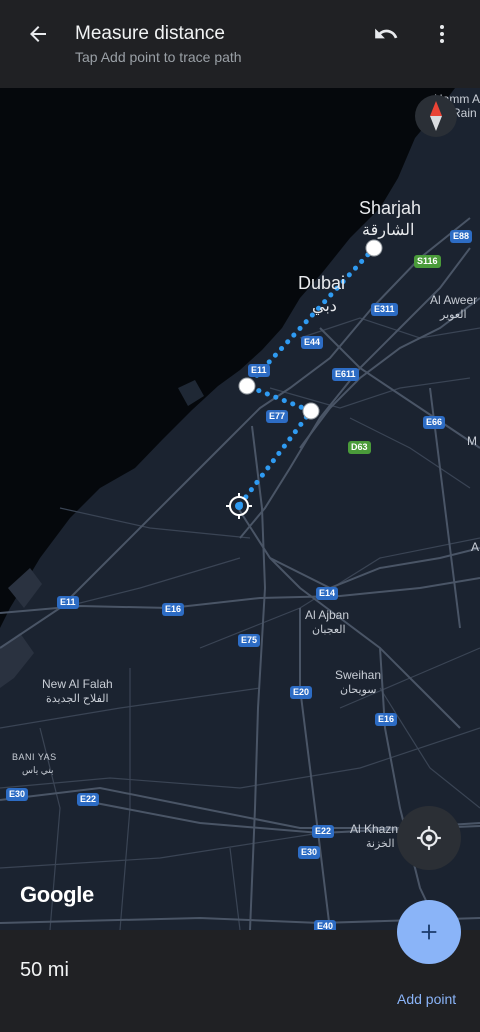 The height and width of the screenshot is (1032, 480). What do you see at coordinates (77, 699) in the screenshot?
I see `place-label-new-al-falah-ar: الفلاح الجديدة` at bounding box center [77, 699].